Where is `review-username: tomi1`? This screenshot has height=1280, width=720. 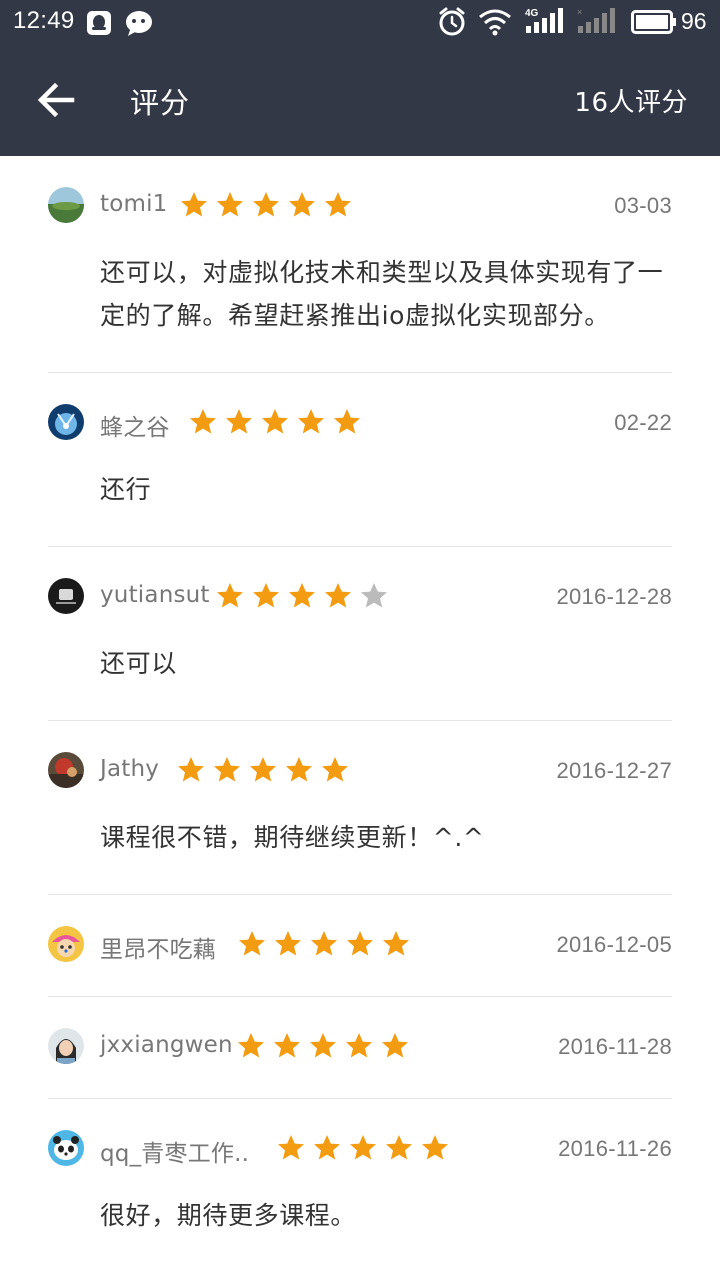 review-username: tomi1 is located at coordinates (134, 204).